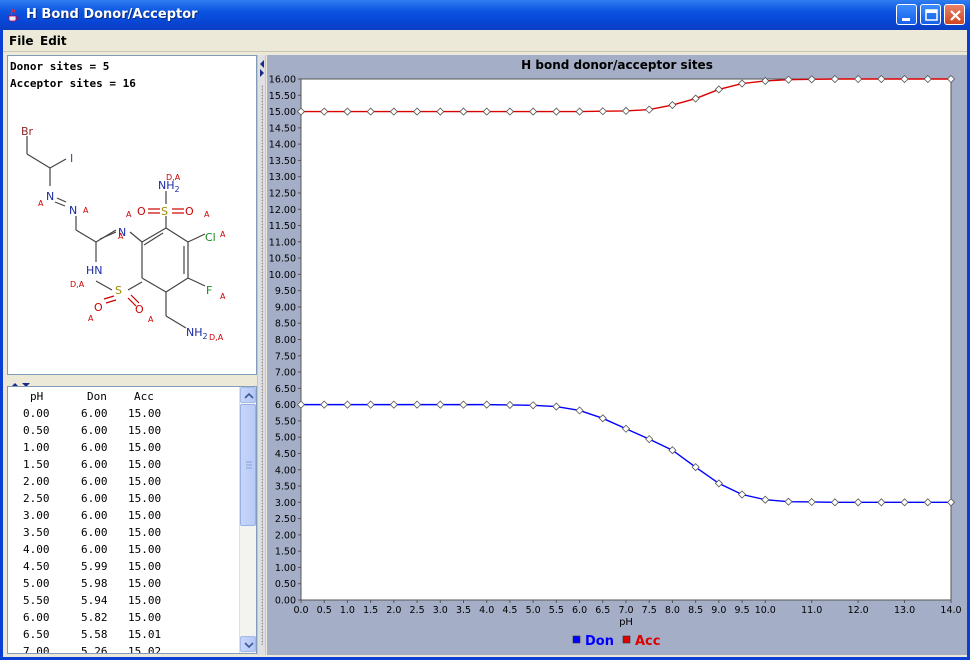  What do you see at coordinates (672, 610) in the screenshot?
I see `x-tick-label: 8.0` at bounding box center [672, 610].